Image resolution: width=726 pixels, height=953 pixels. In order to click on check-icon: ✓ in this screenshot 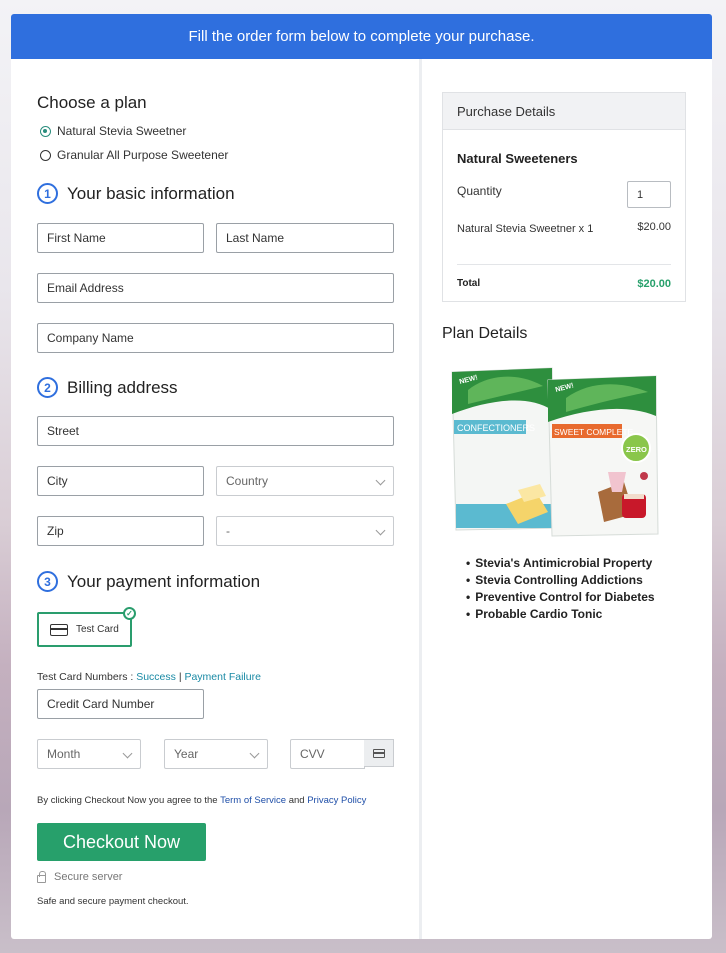, I will do `click(129, 613)`.